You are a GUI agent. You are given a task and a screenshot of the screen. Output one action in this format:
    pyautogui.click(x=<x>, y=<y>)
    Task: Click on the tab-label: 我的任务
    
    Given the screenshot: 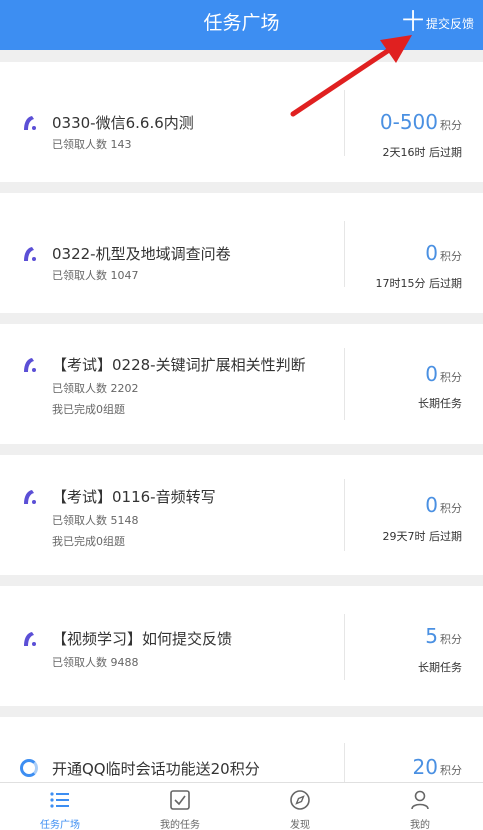 What is the action you would take?
    pyautogui.click(x=180, y=825)
    